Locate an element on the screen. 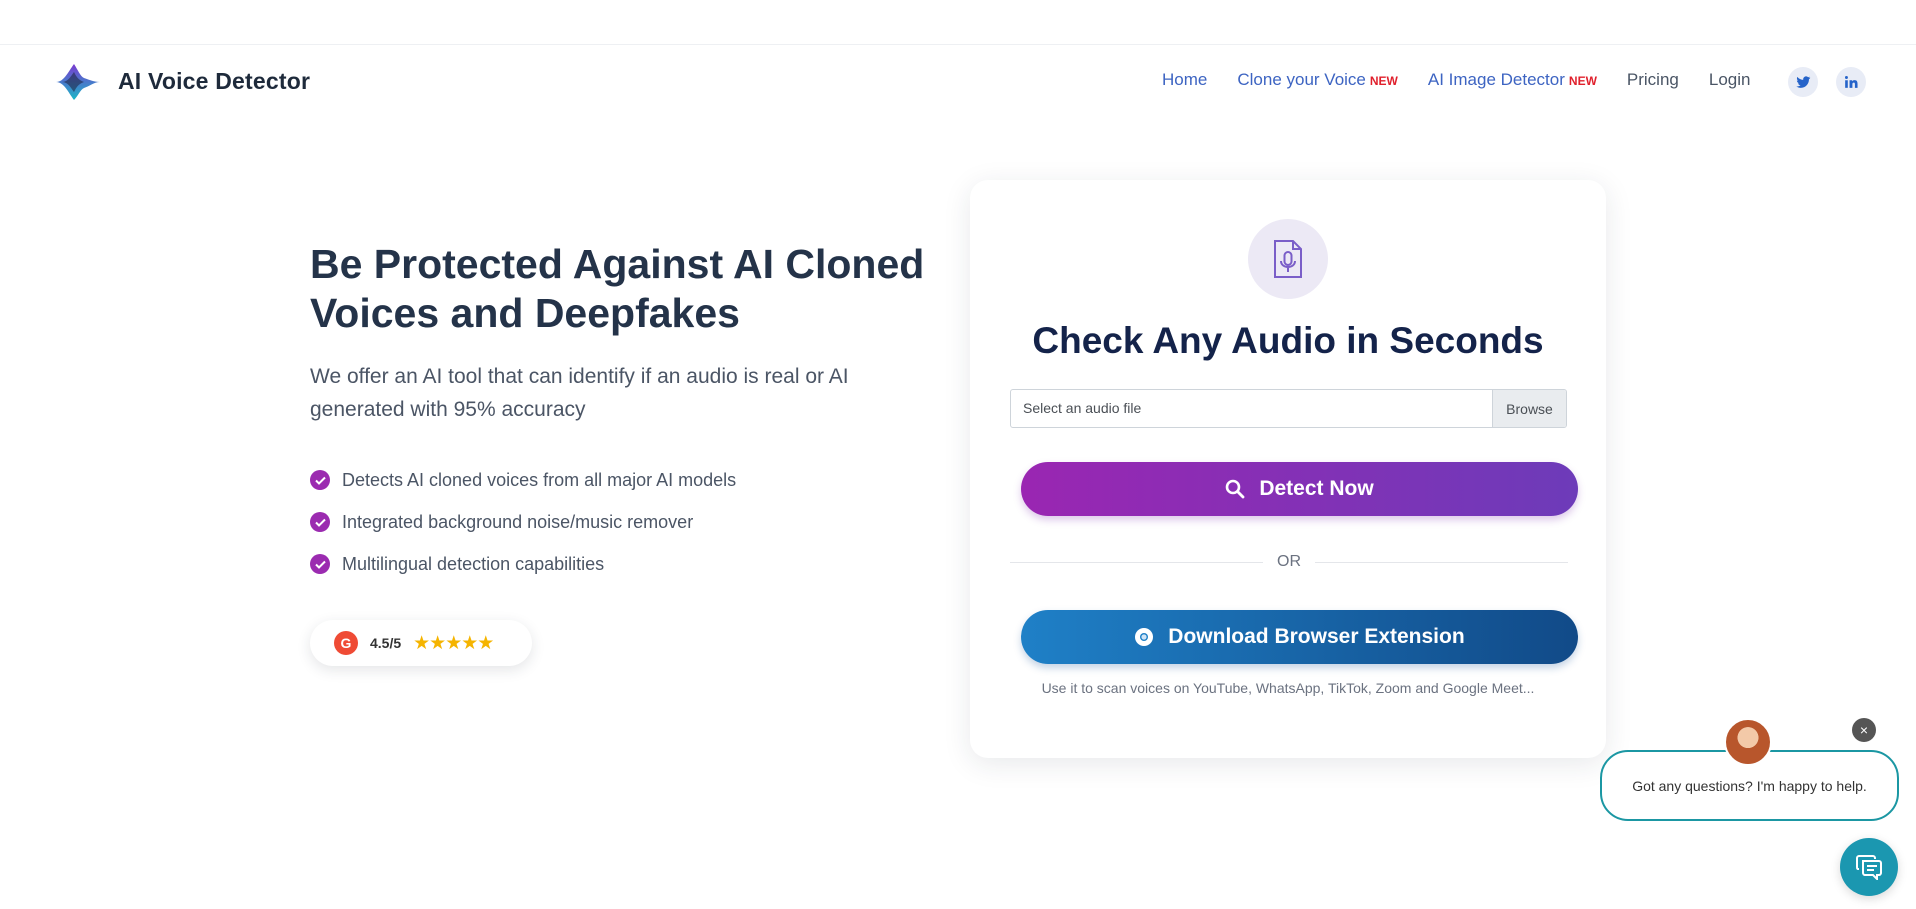 Image resolution: width=1916 pixels, height=909 pixels. or-text: OR is located at coordinates (1289, 561).